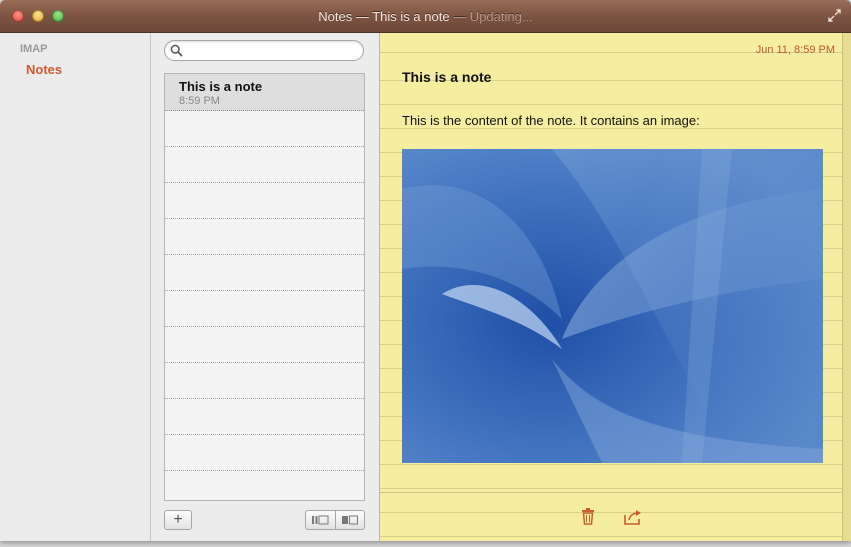 The image size is (851, 547). Describe the element at coordinates (795, 50) in the screenshot. I see `note-date: Jun 11, 8:59 PM` at that location.